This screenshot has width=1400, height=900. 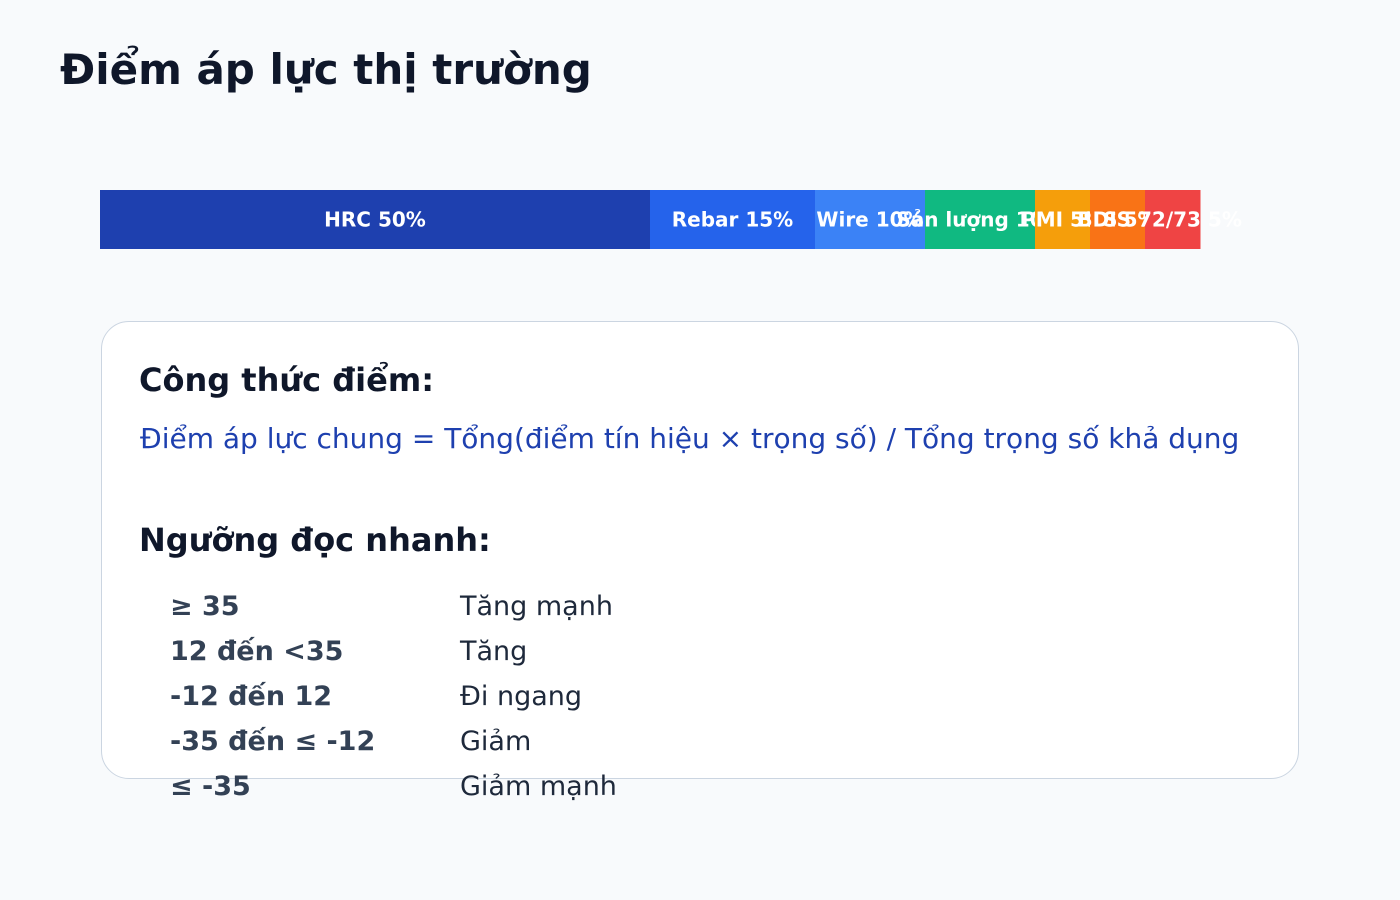 I want to click on threshold-meaning: Giảm mạnh, so click(x=538, y=786).